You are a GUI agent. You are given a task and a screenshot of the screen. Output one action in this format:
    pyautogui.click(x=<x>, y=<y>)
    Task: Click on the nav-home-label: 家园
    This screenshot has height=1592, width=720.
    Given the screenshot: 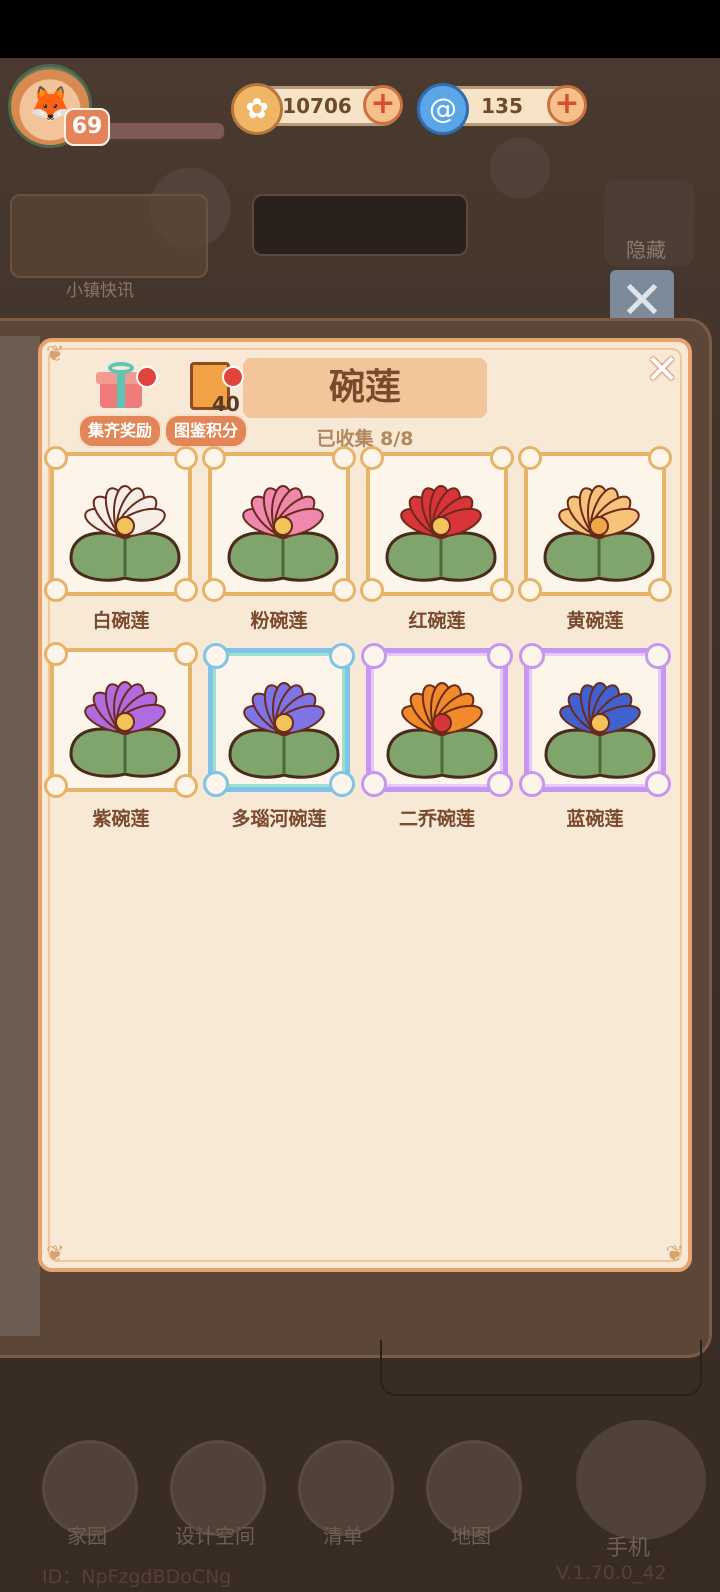 What is the action you would take?
    pyautogui.click(x=87, y=1536)
    